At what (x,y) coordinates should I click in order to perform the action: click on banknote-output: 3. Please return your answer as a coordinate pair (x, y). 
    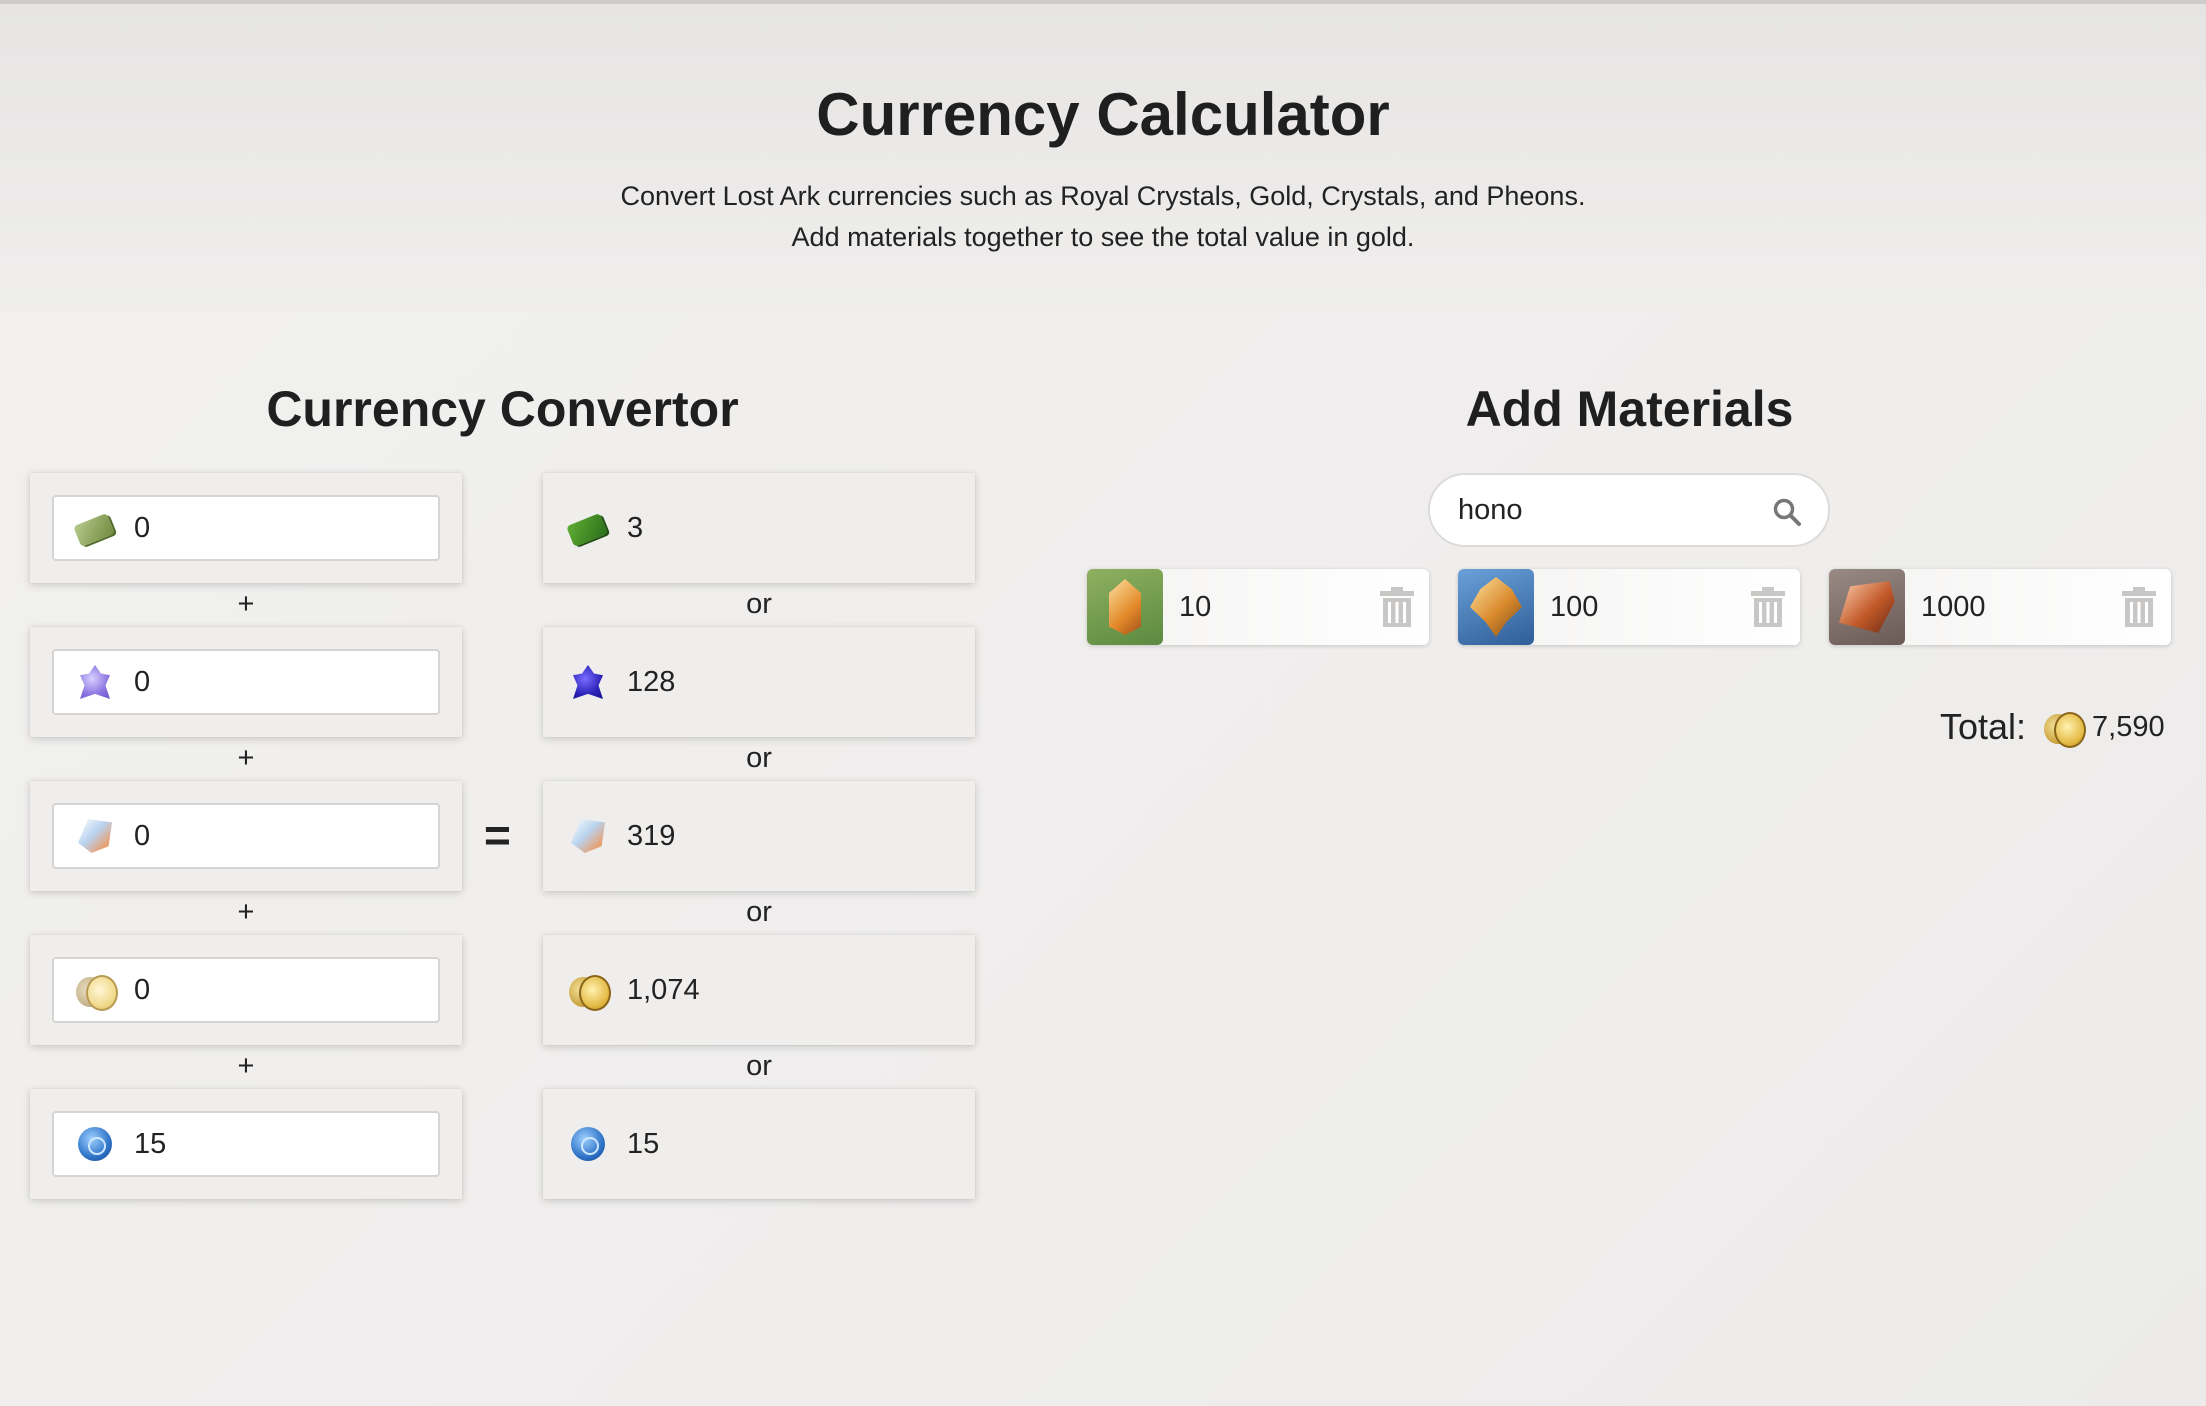
    Looking at the image, I should click on (604, 528).